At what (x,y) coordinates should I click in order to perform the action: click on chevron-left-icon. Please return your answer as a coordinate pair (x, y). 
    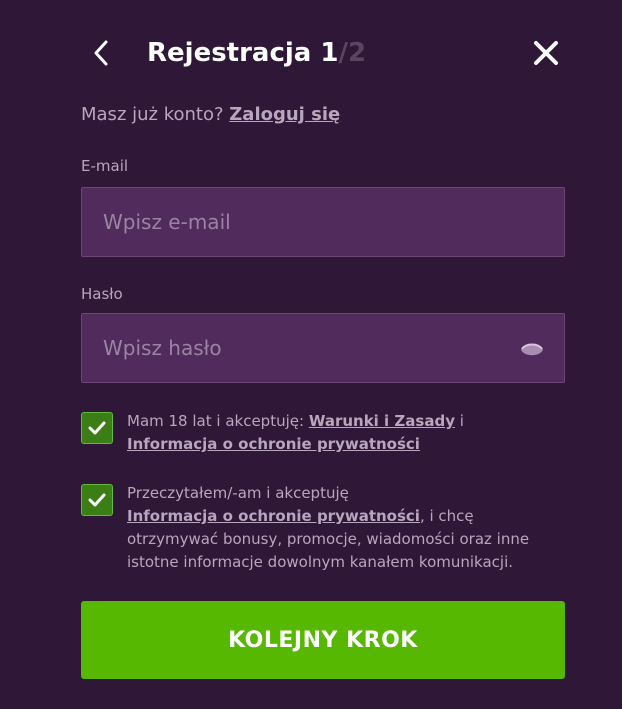
    Looking at the image, I should click on (101, 53).